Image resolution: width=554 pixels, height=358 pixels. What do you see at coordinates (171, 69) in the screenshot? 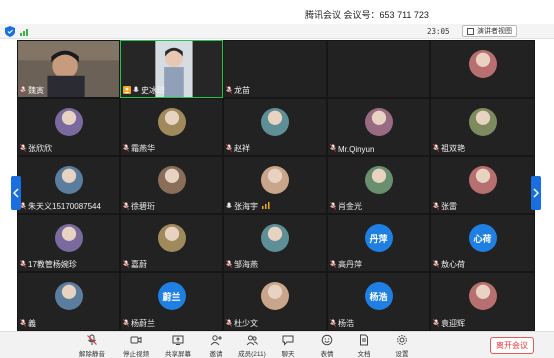
I see `participant-tile: 史冰琦` at bounding box center [171, 69].